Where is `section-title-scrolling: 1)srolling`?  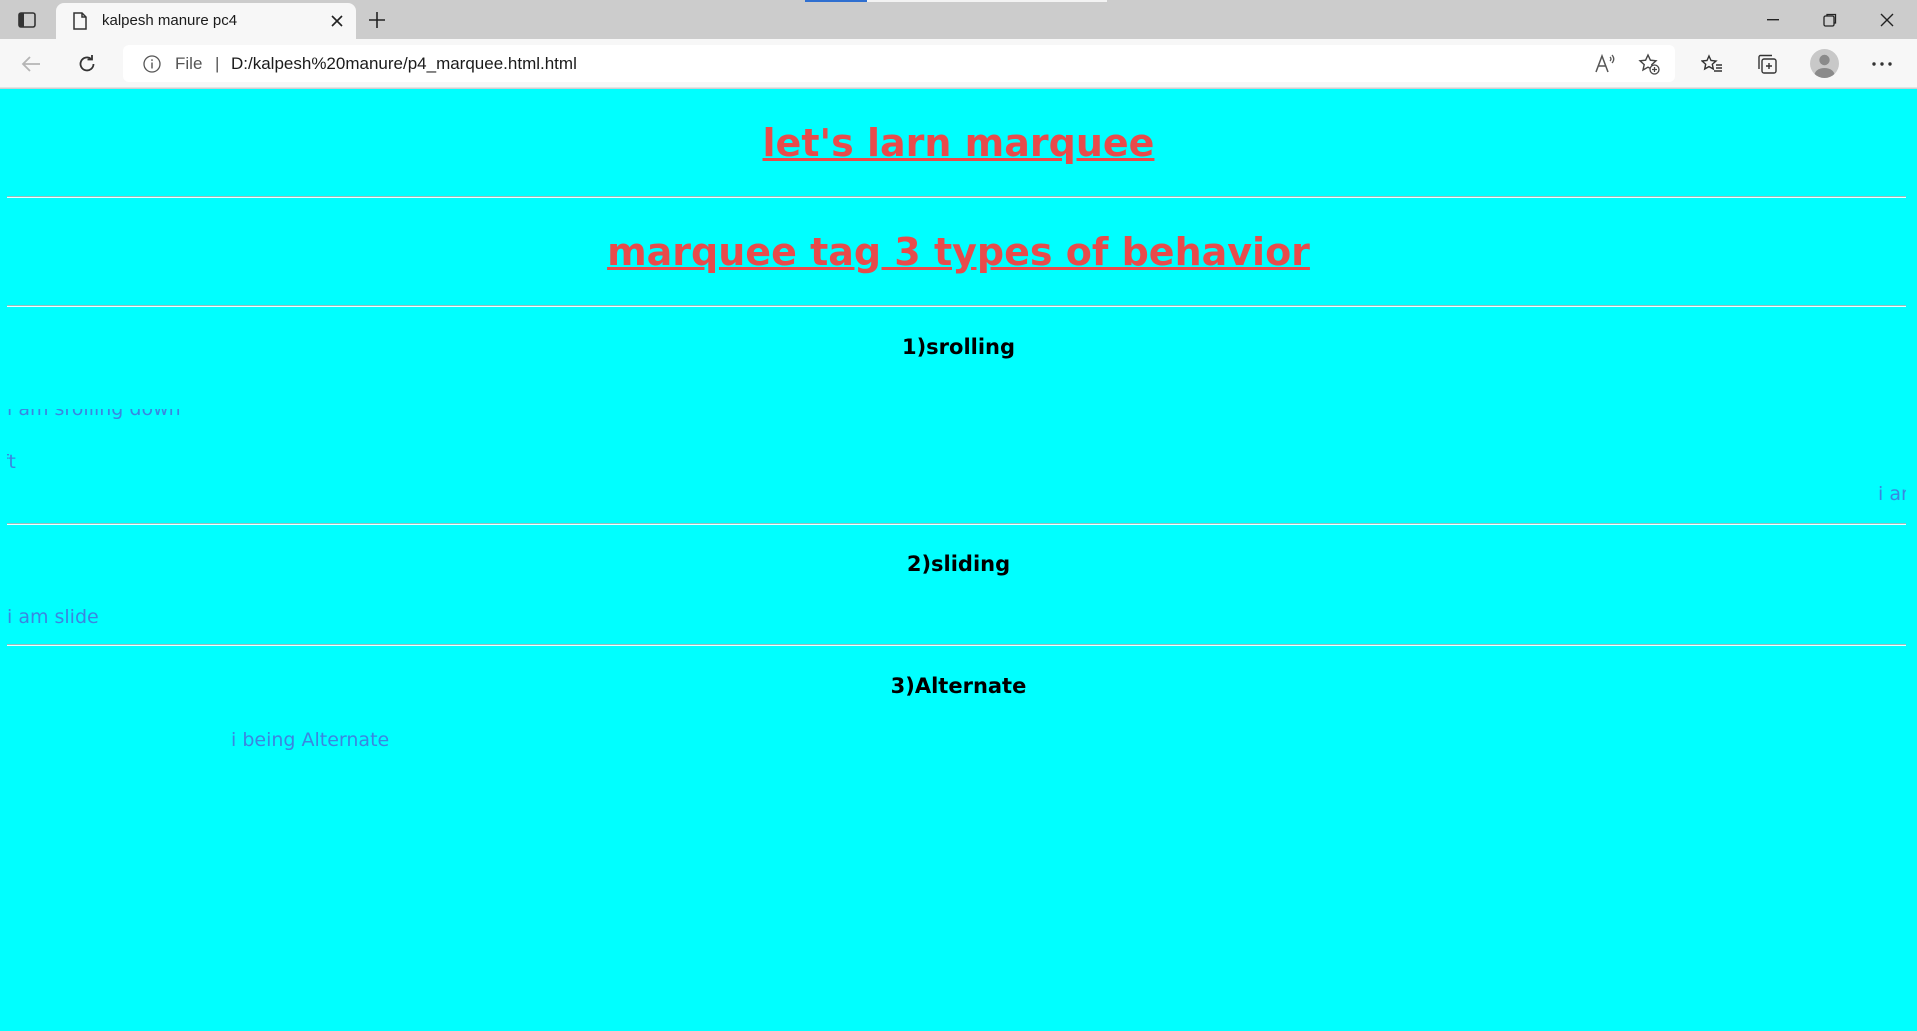
section-title-scrolling: 1)srolling is located at coordinates (958, 347).